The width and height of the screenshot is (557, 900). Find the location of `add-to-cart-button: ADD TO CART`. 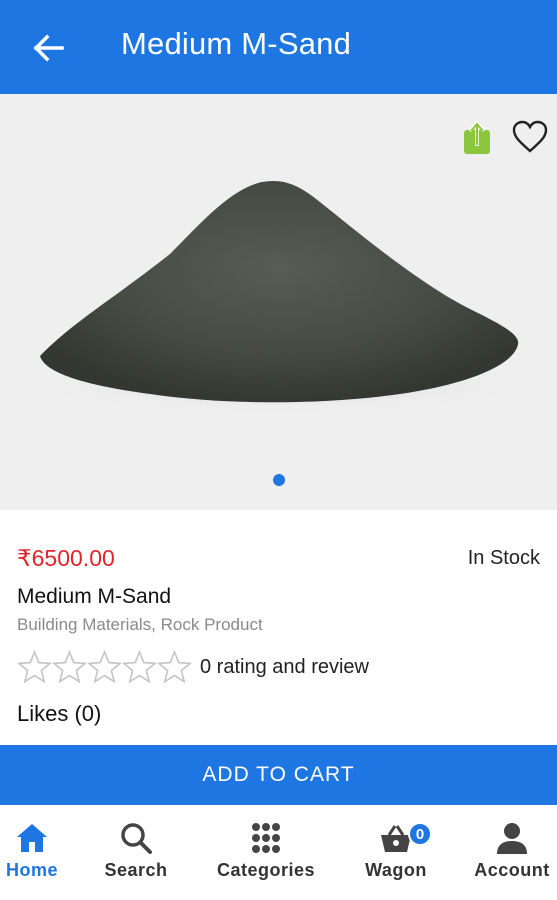

add-to-cart-button: ADD TO CART is located at coordinates (278, 775).